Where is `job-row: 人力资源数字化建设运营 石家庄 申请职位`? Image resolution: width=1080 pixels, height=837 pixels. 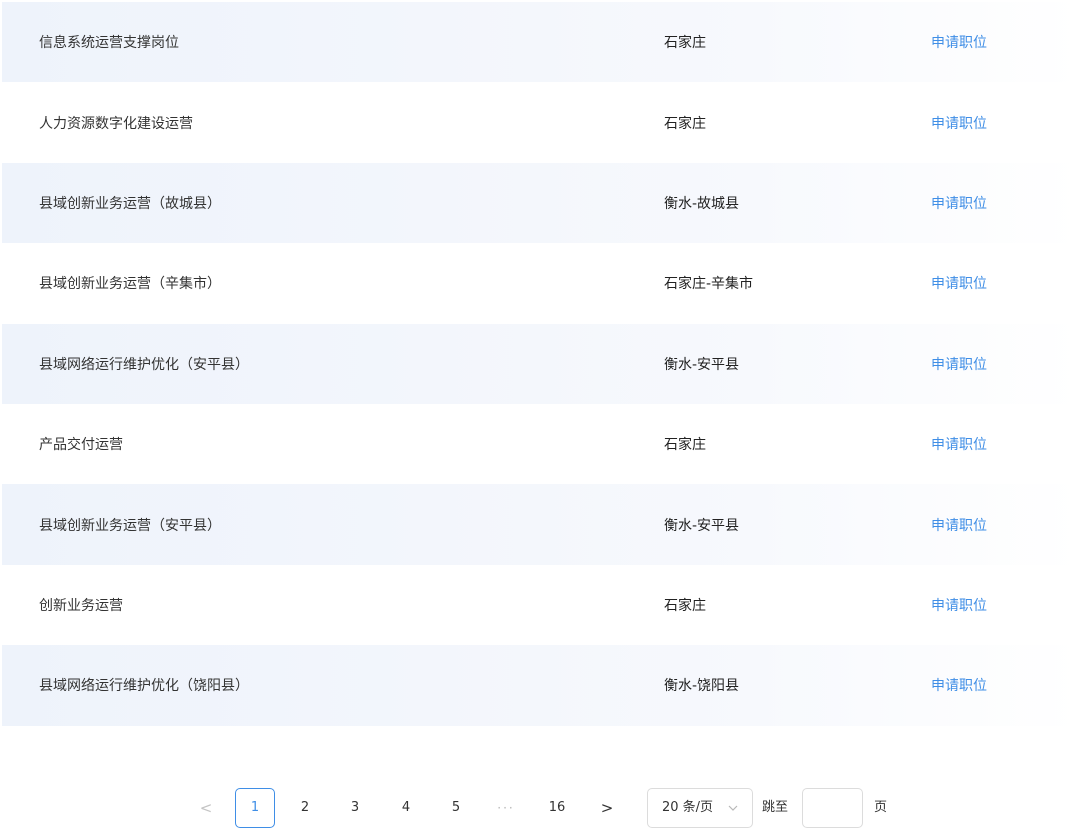
job-row: 人力资源数字化建设运营 石家庄 申请职位 is located at coordinates (541, 122).